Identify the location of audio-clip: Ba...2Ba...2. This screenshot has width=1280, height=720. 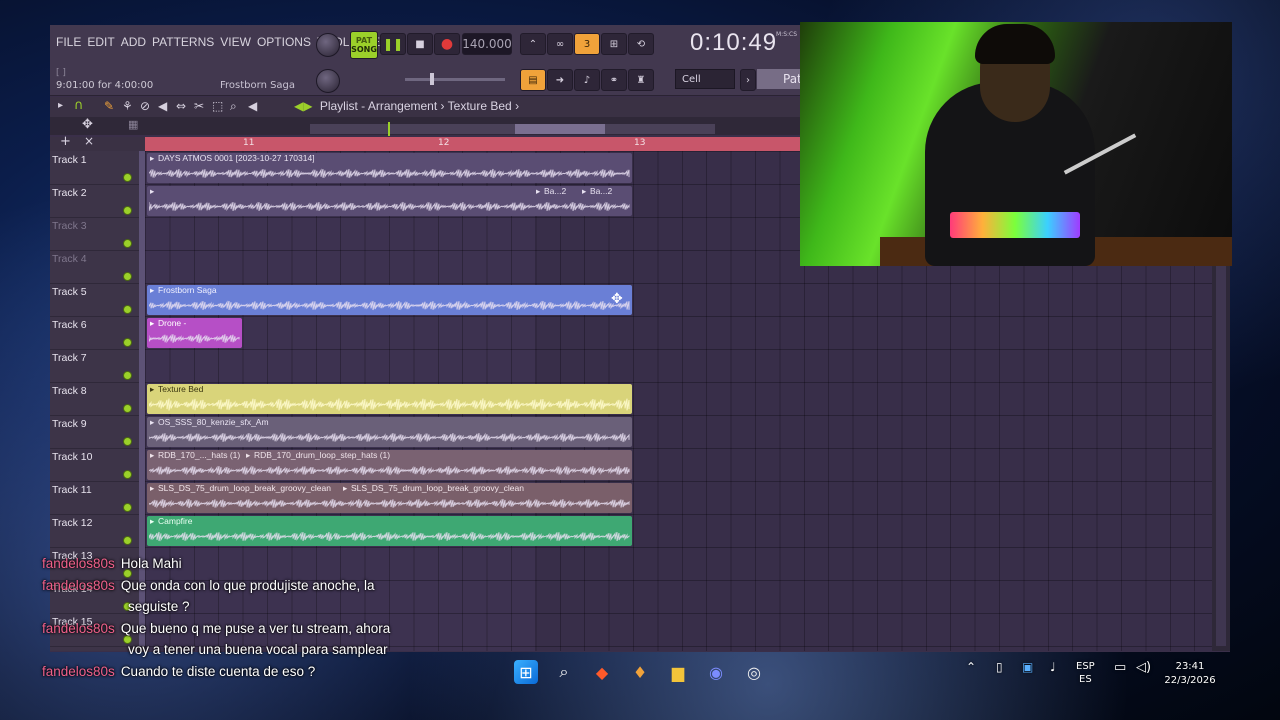
(389, 201).